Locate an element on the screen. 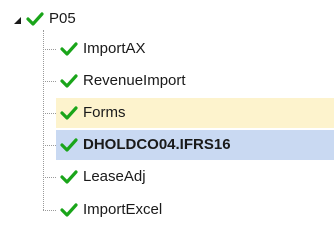 The image size is (334, 240). tree-node-importax: ImportAX is located at coordinates (195, 49).